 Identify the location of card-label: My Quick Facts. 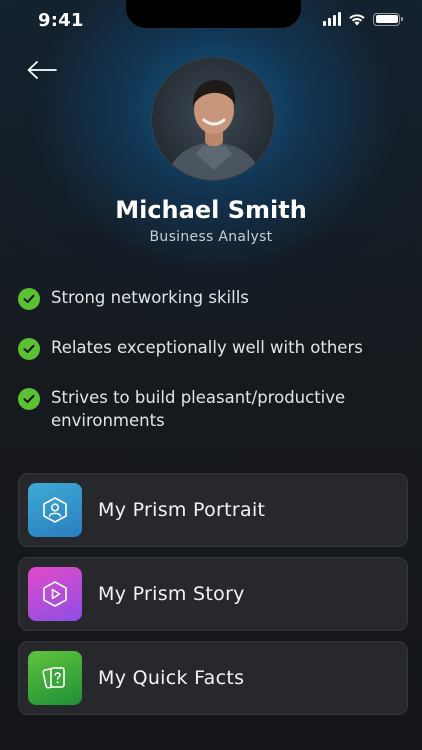
(171, 678).